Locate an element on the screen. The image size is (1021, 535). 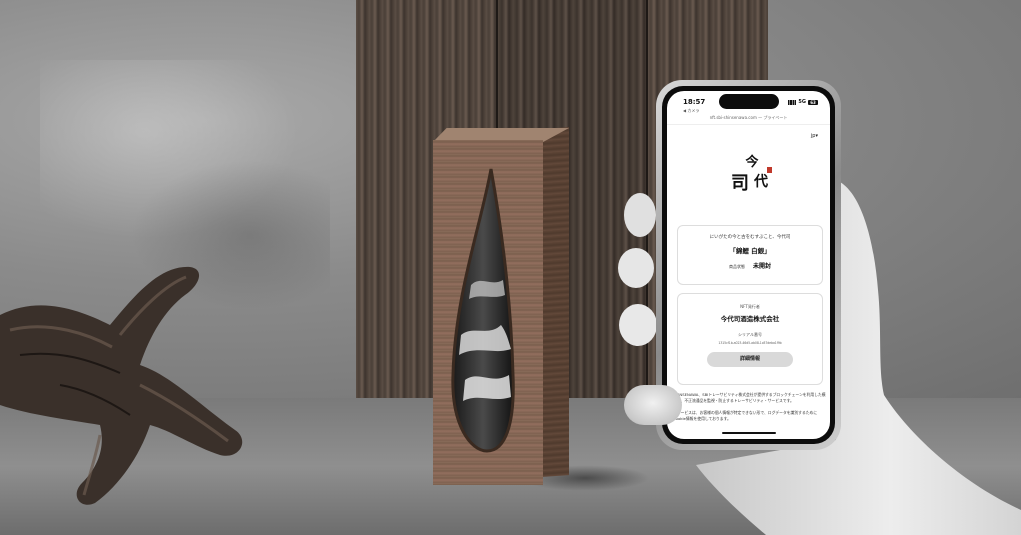
status-indicators: 5G 63 is located at coordinates (803, 102).